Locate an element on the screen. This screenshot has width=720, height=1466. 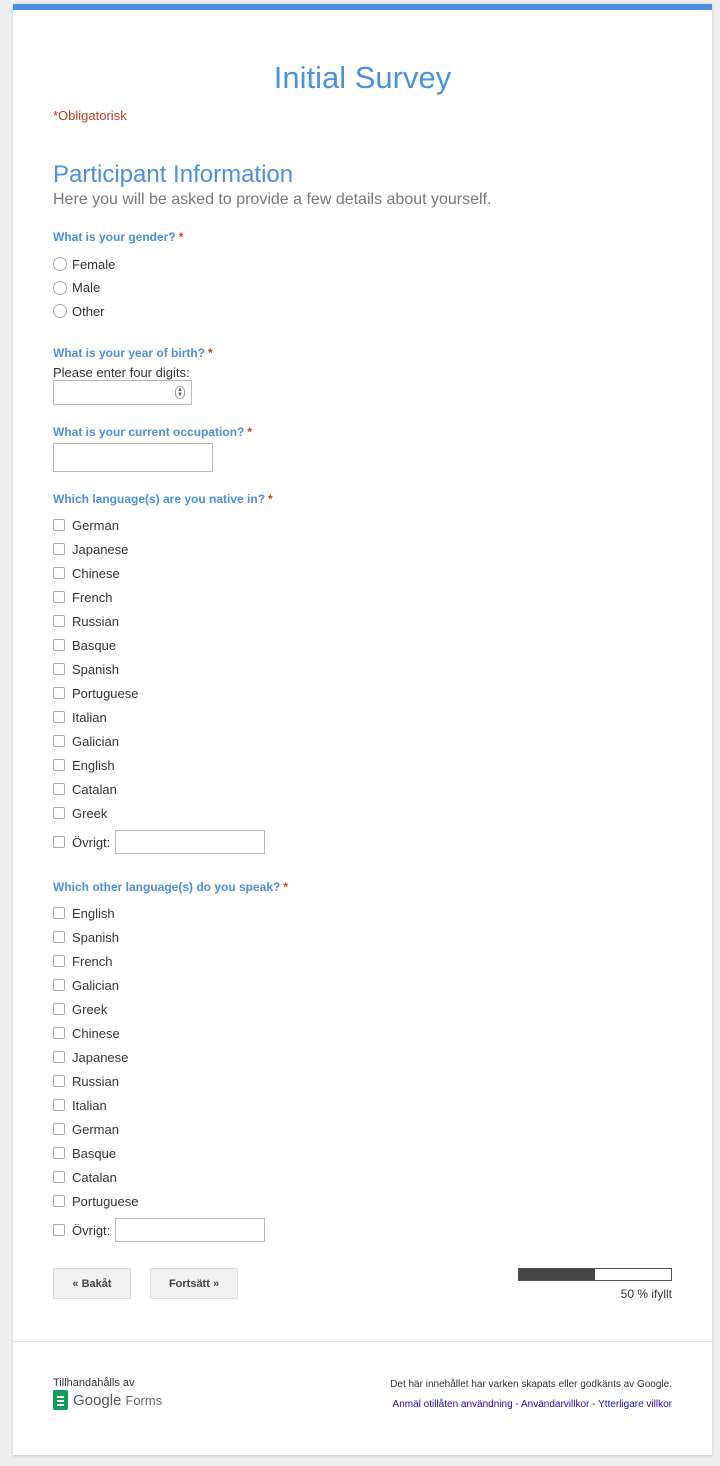
report-abuse-link: Anmäl otillåten användning is located at coordinates (453, 1404).